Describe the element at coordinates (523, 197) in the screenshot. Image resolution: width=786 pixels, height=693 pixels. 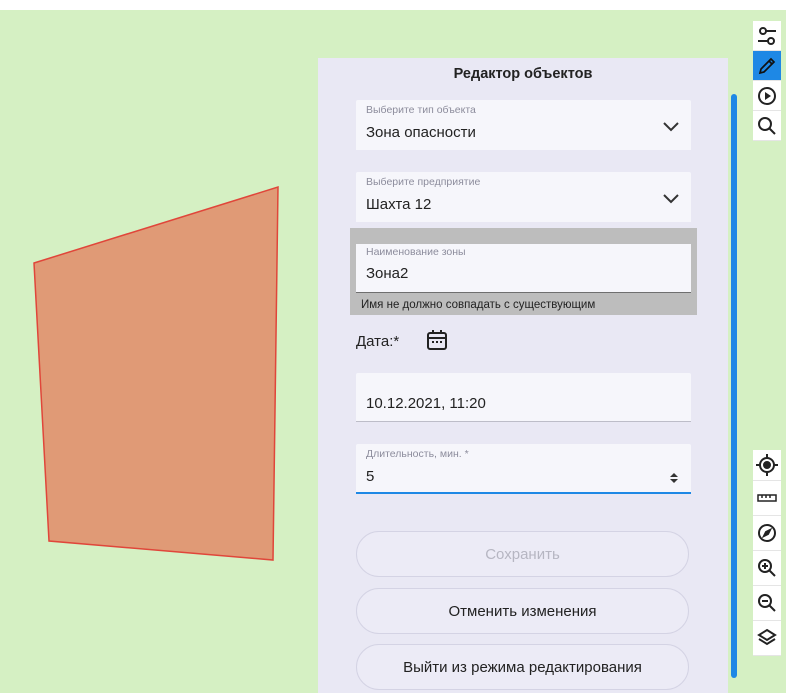
I see `enterprise-select: Выберите предприятие Шахта 12` at that location.